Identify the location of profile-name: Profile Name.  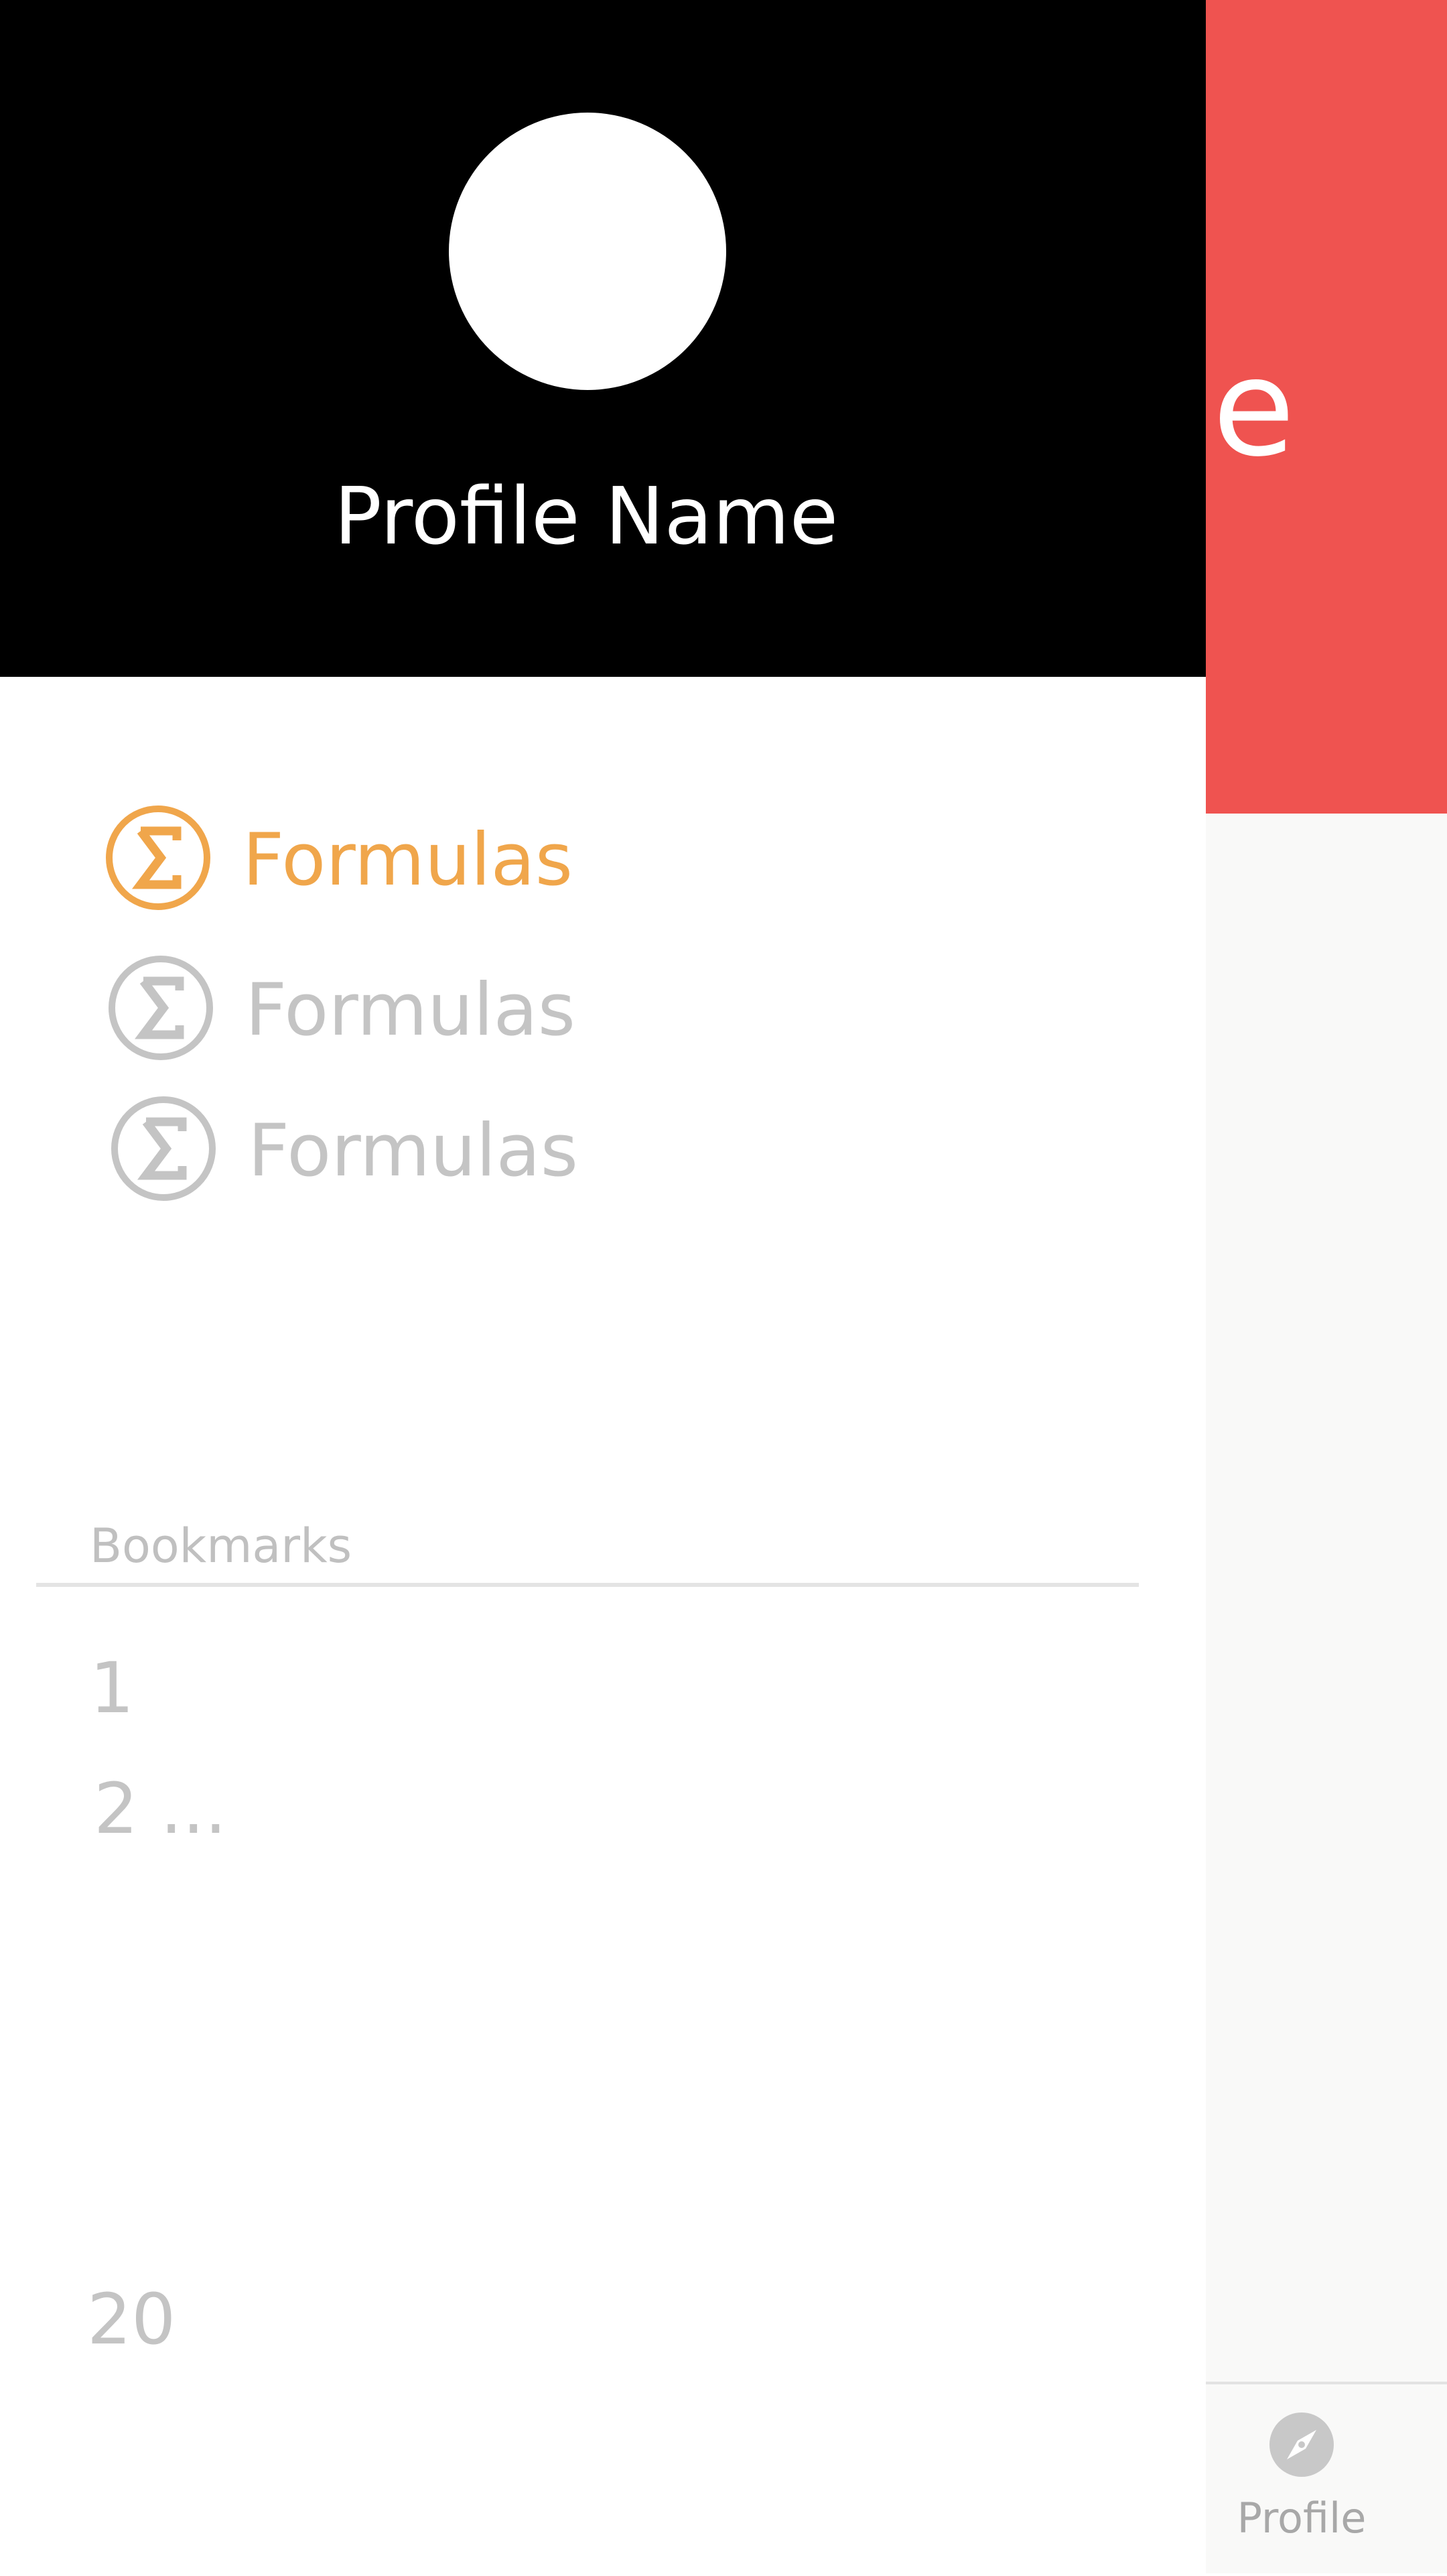
(586, 516).